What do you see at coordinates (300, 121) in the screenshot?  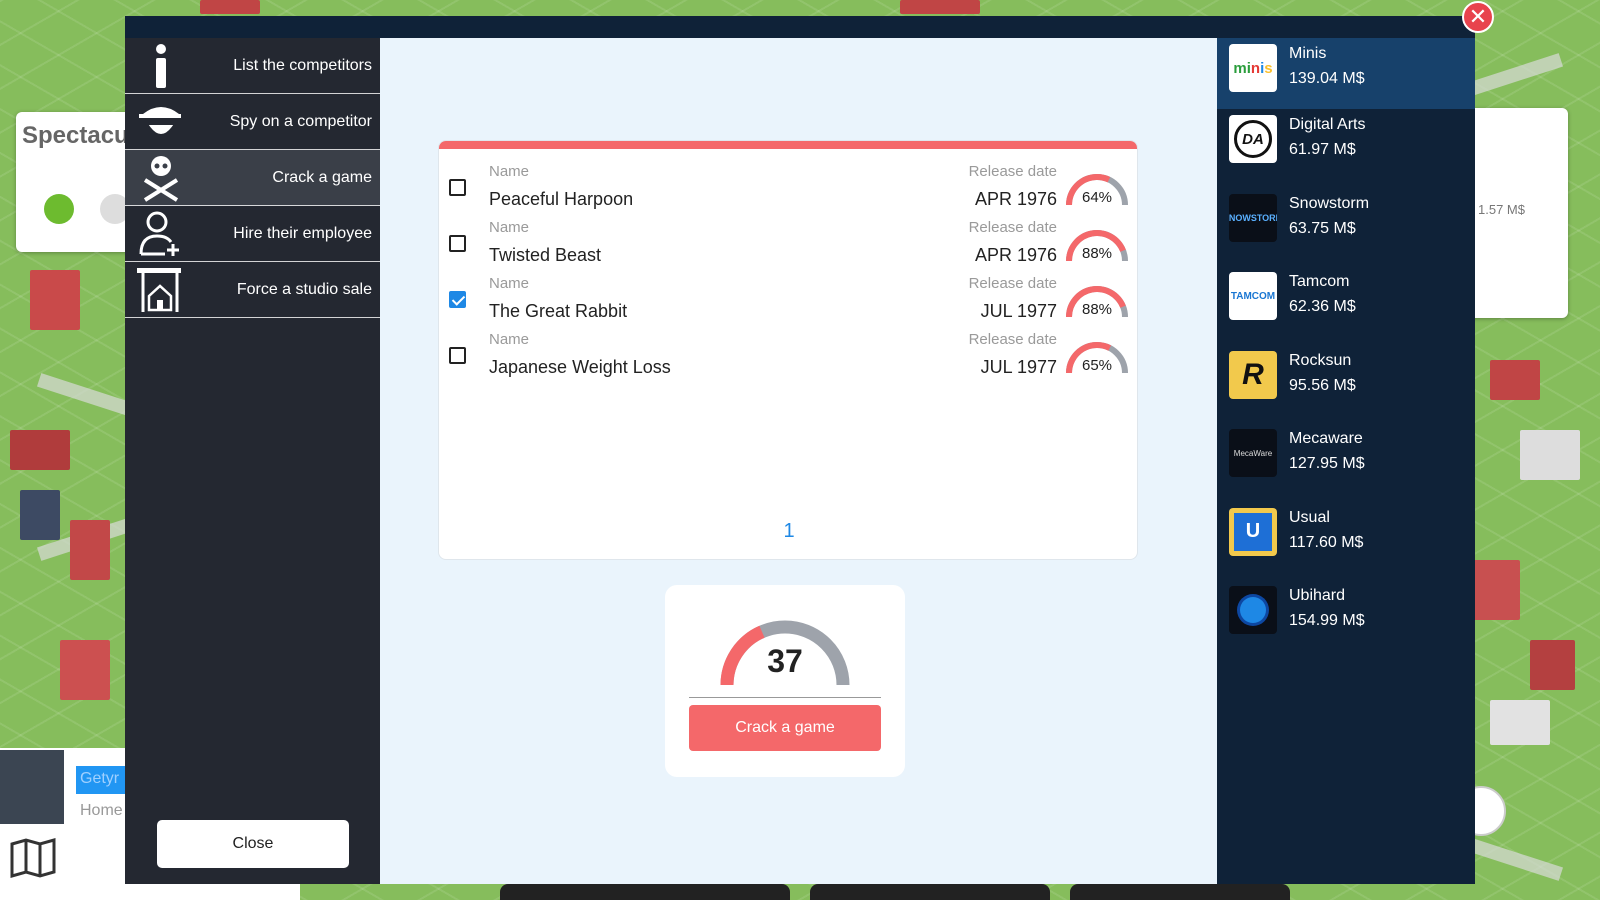 I see `menu-item-label: Spy on a competitor` at bounding box center [300, 121].